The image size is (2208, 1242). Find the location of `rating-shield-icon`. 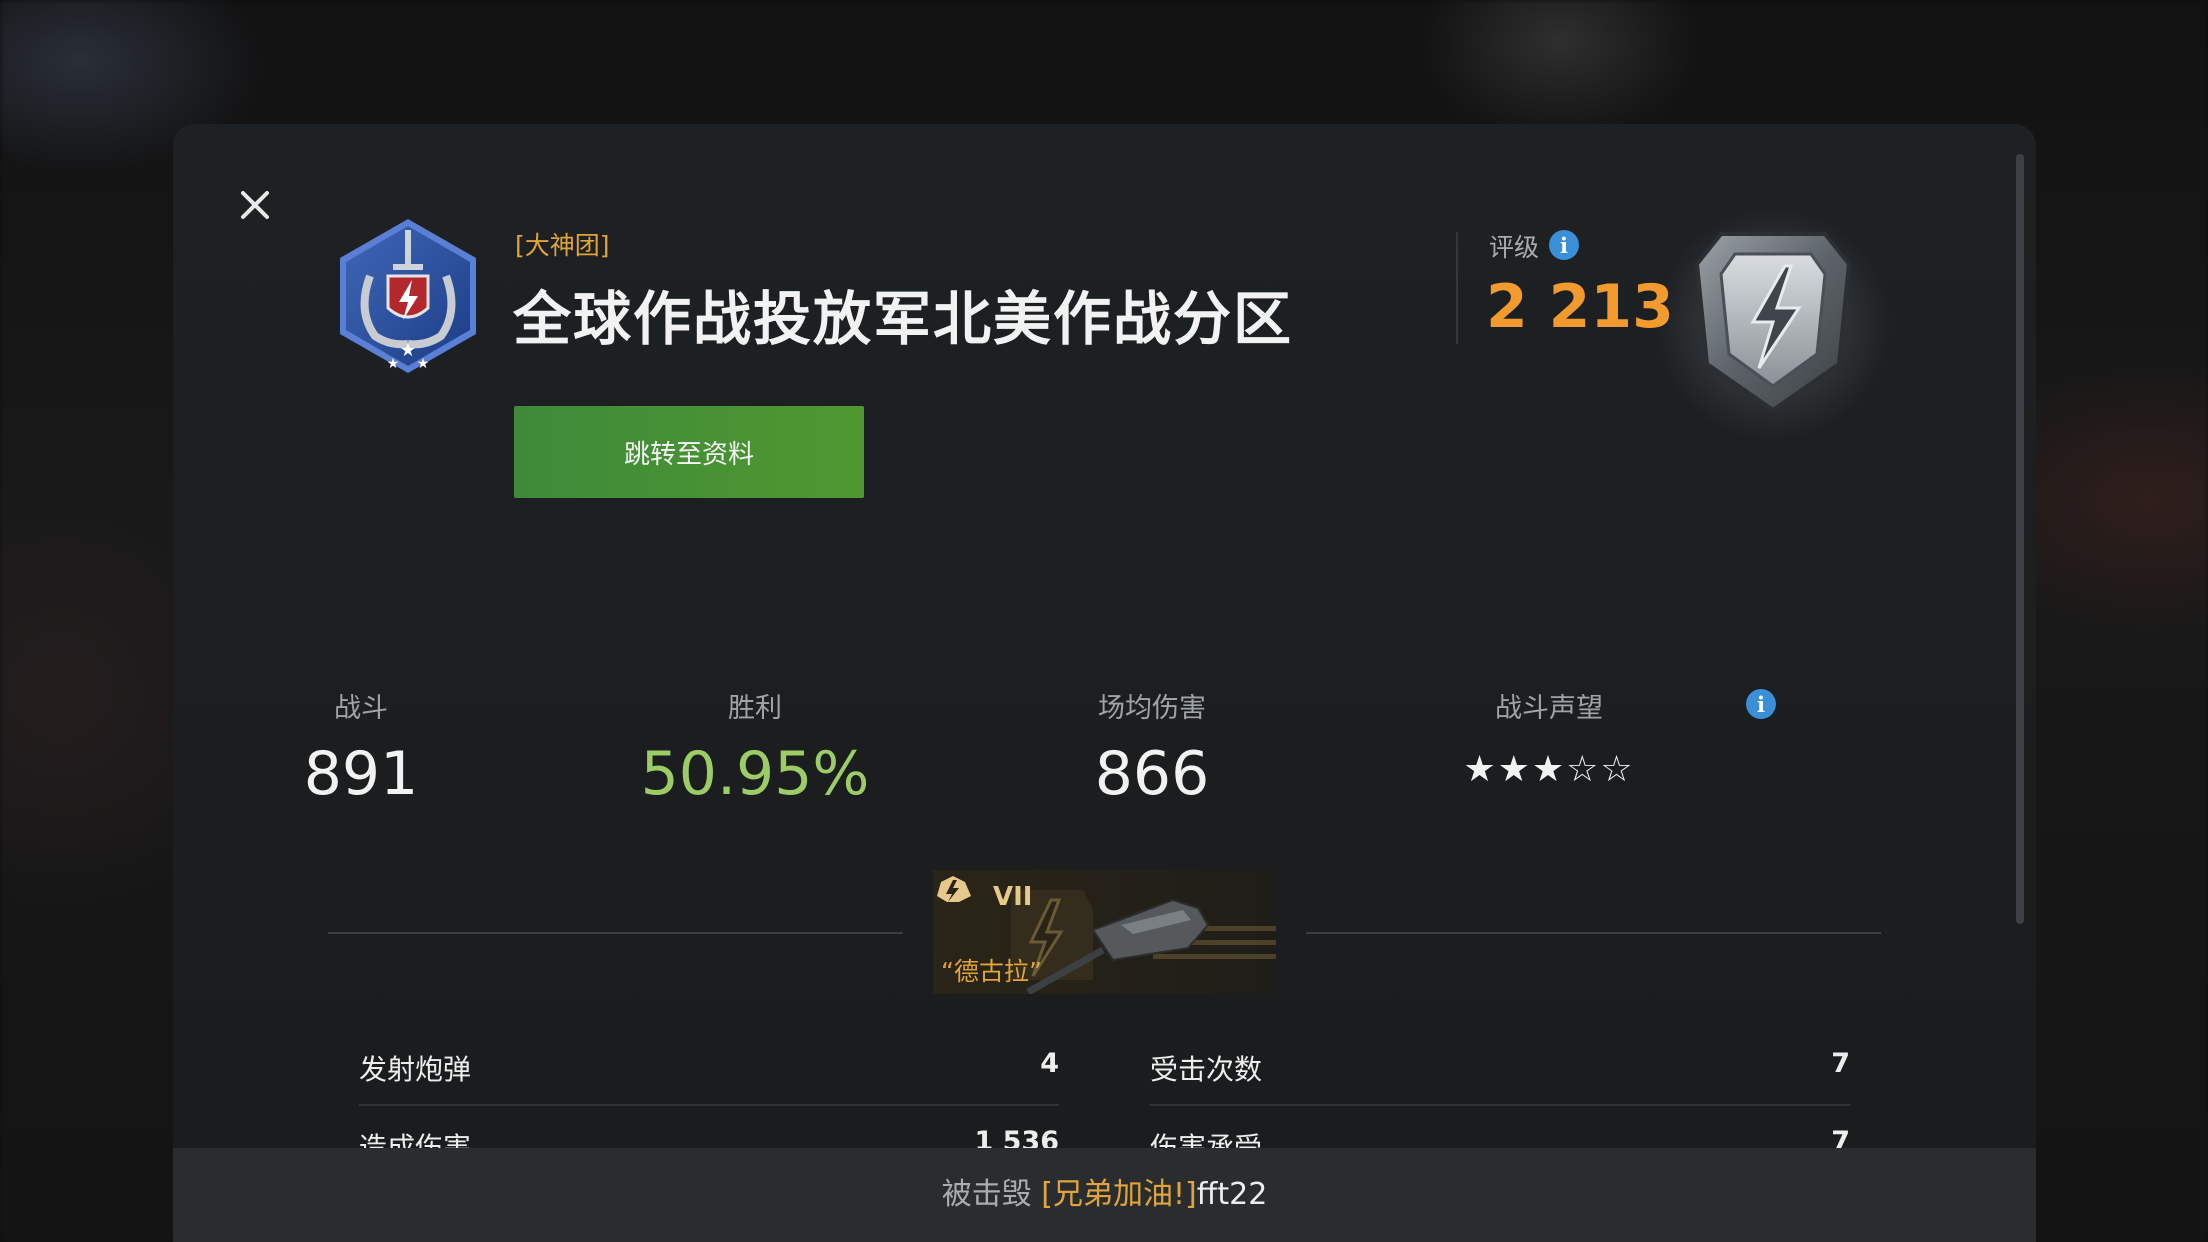

rating-shield-icon is located at coordinates (1773, 324).